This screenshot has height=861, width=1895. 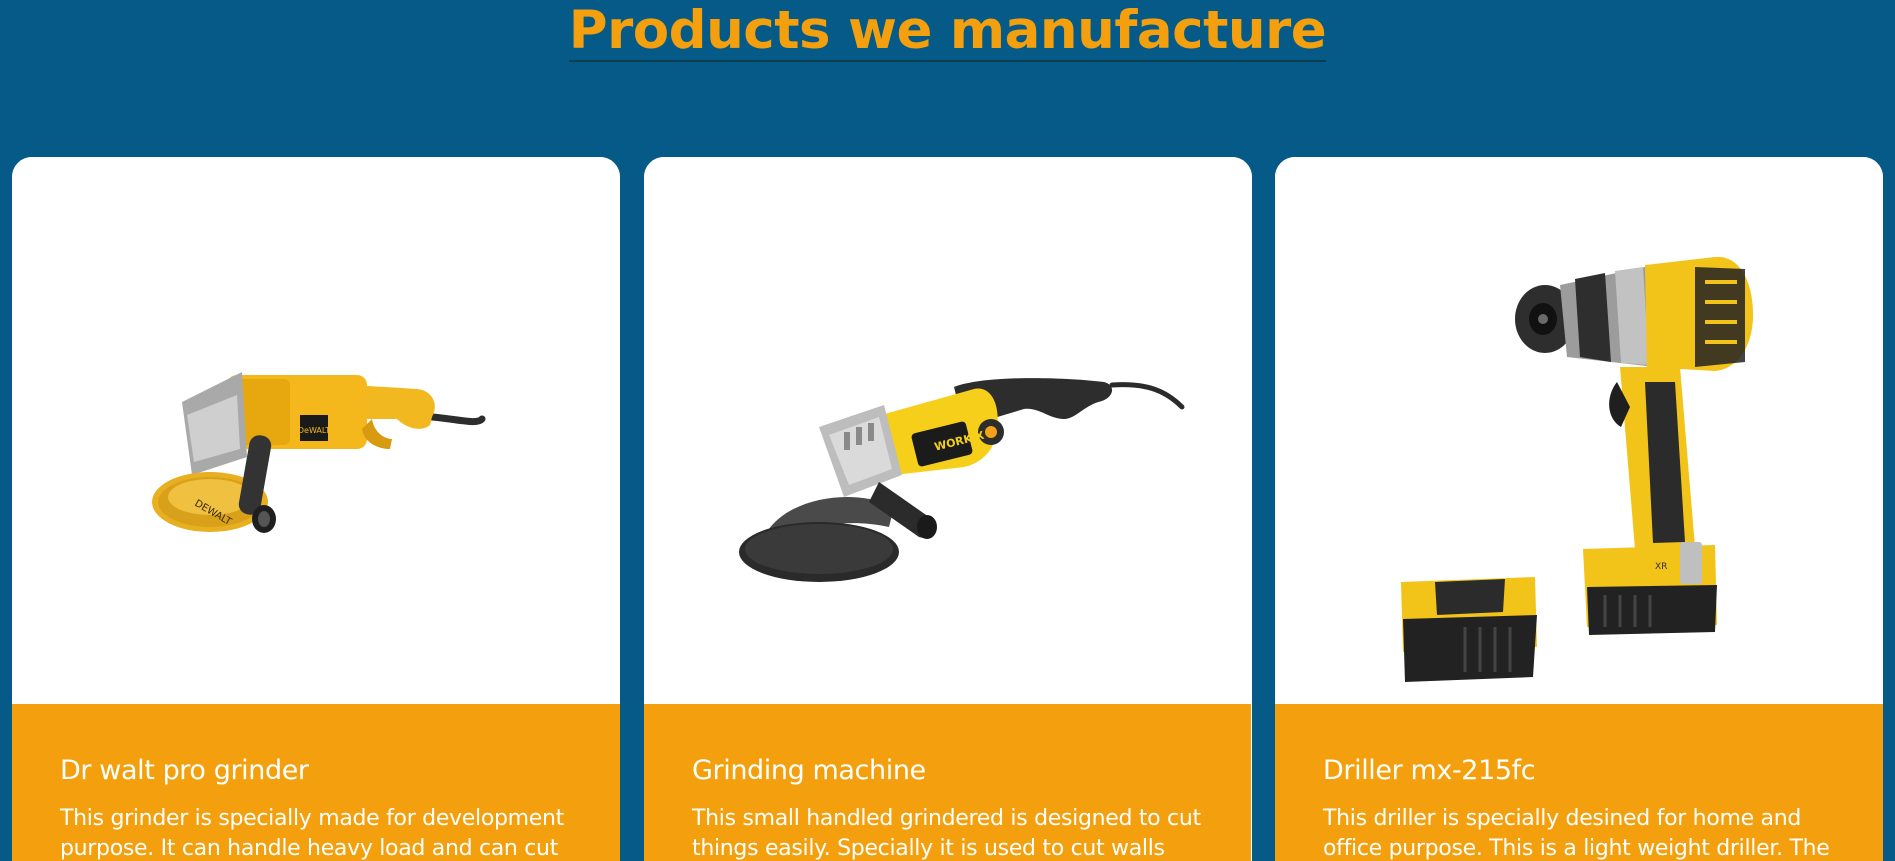 What do you see at coordinates (316, 771) in the screenshot?
I see `product-title: Dr walt pro grinder` at bounding box center [316, 771].